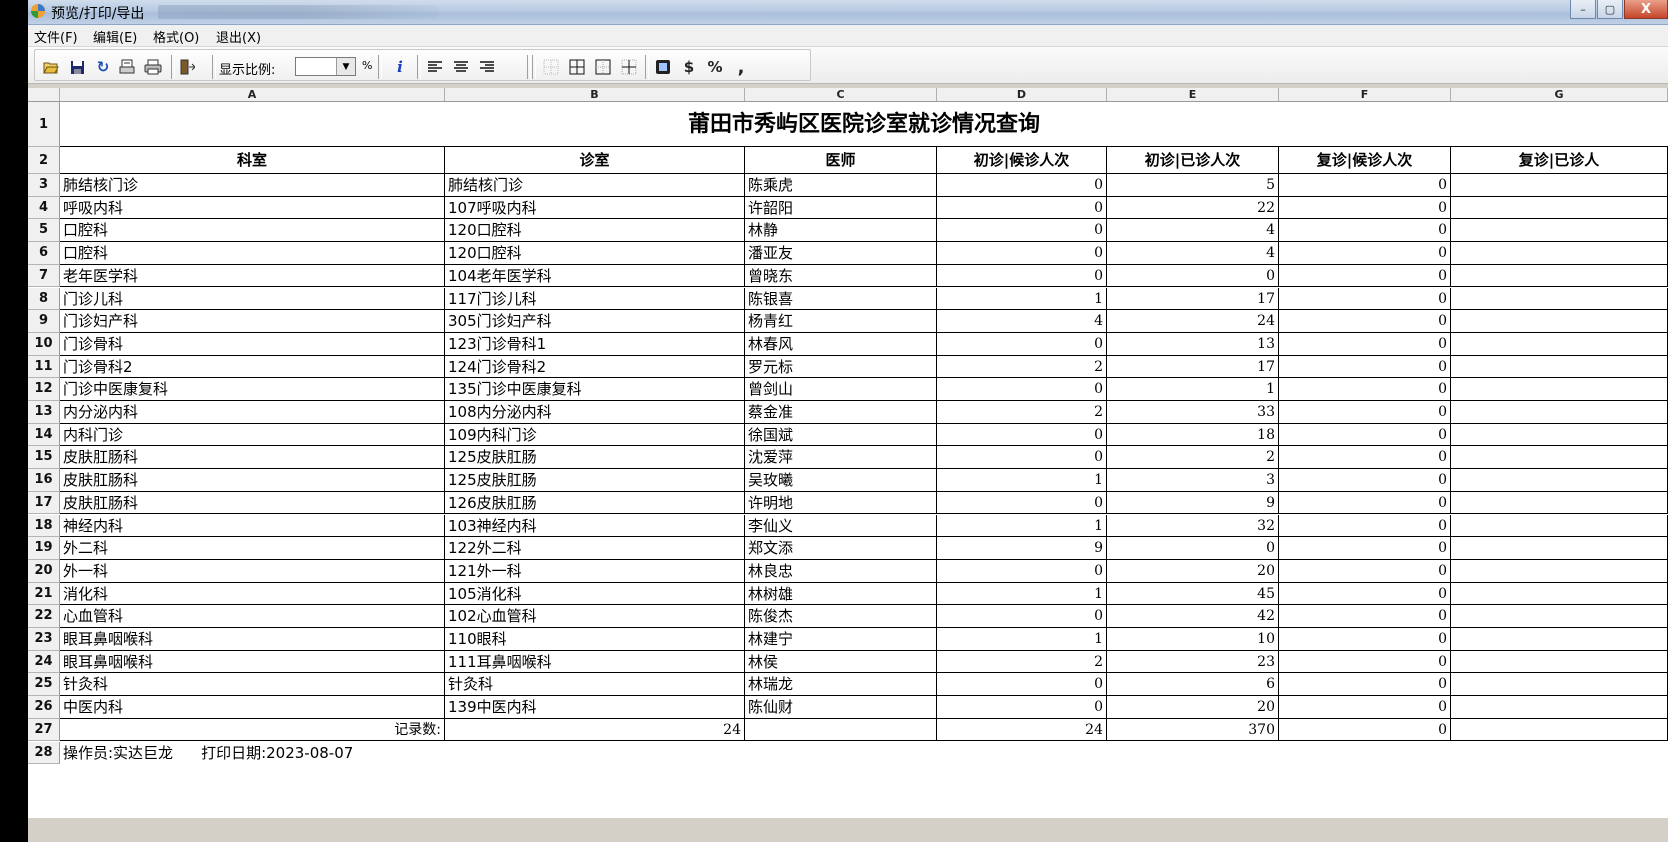 The width and height of the screenshot is (1668, 842). What do you see at coordinates (595, 571) in the screenshot?
I see `table-cell: 121外一科` at bounding box center [595, 571].